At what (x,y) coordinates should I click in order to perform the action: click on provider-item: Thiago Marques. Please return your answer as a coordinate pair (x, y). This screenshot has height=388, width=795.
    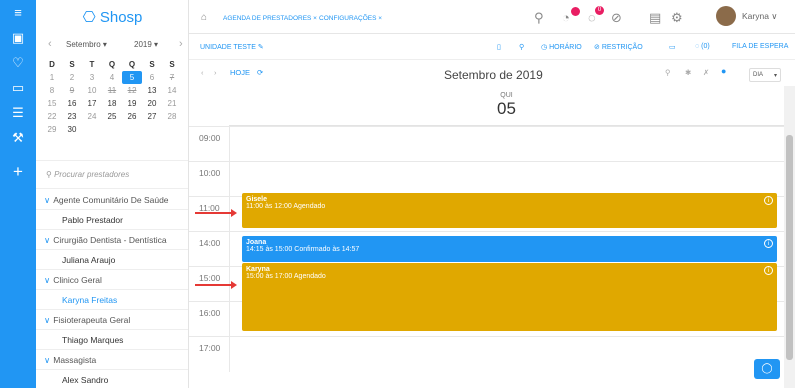
    Looking at the image, I should click on (112, 340).